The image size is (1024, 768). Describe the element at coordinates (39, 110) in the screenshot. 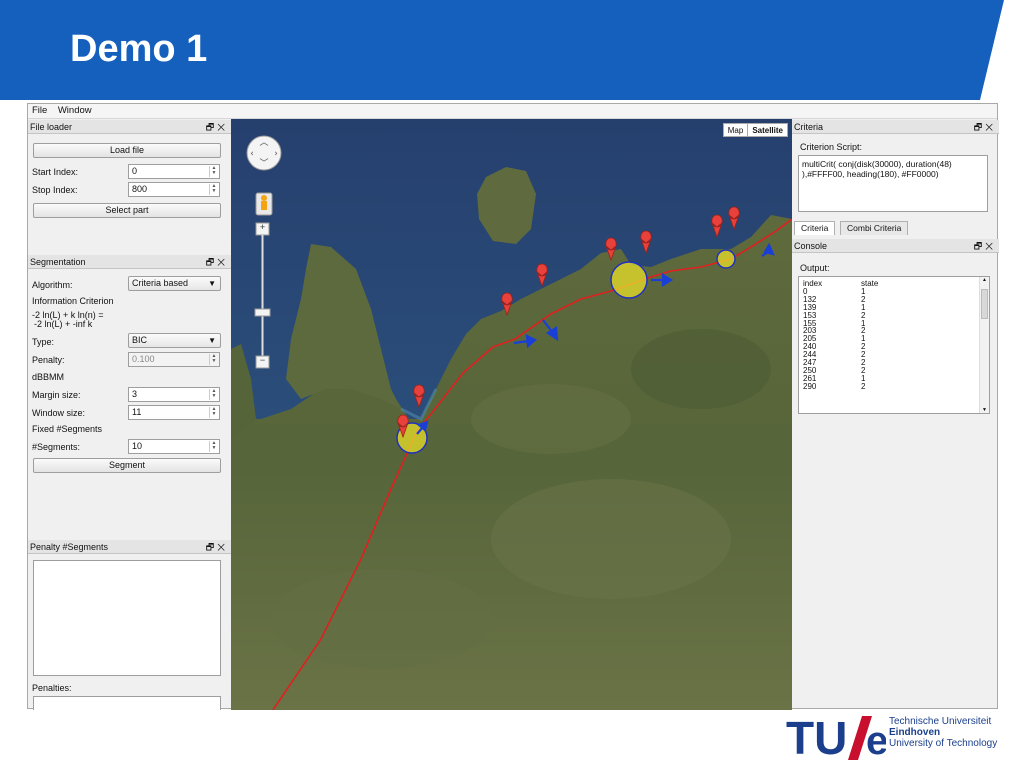

I see `menu-file: File` at that location.